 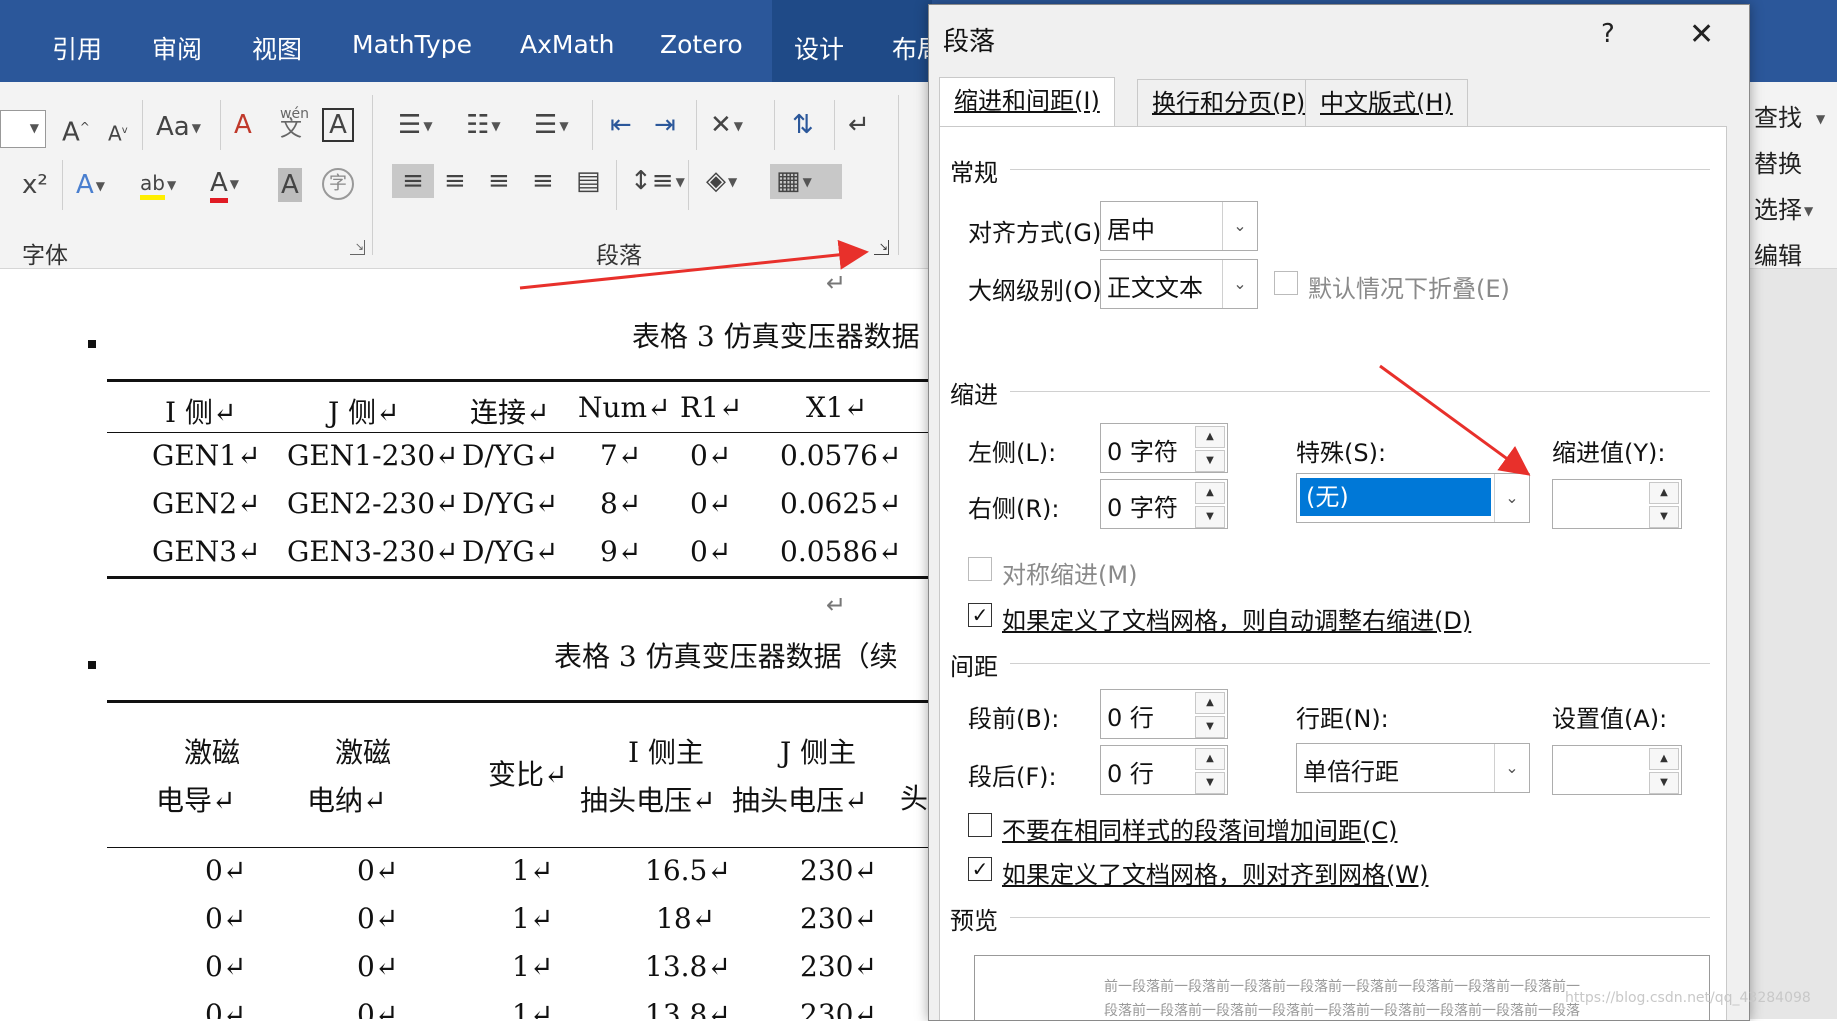 What do you see at coordinates (23, 129) in the screenshot?
I see `font-size-combo: ▼` at bounding box center [23, 129].